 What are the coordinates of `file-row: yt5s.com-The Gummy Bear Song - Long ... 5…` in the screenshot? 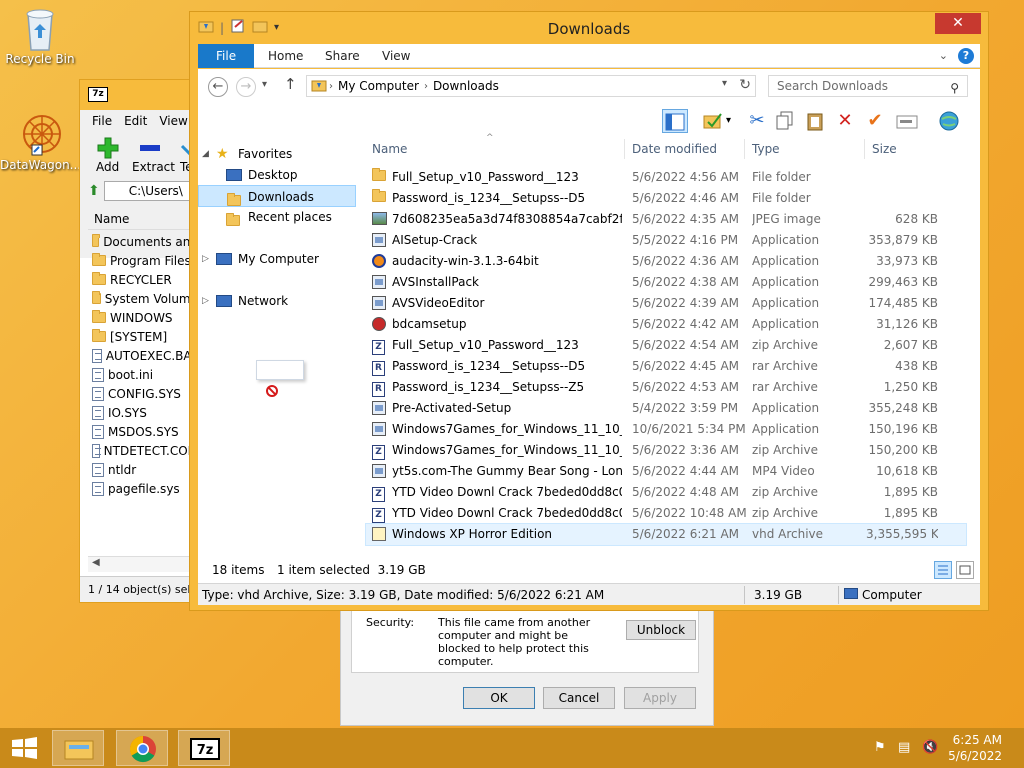 It's located at (666, 471).